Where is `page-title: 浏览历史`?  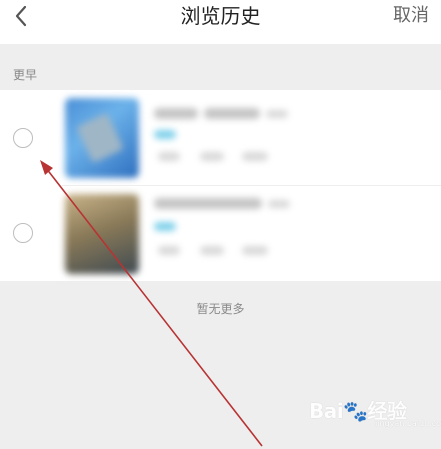 page-title: 浏览历史 is located at coordinates (220, 16).